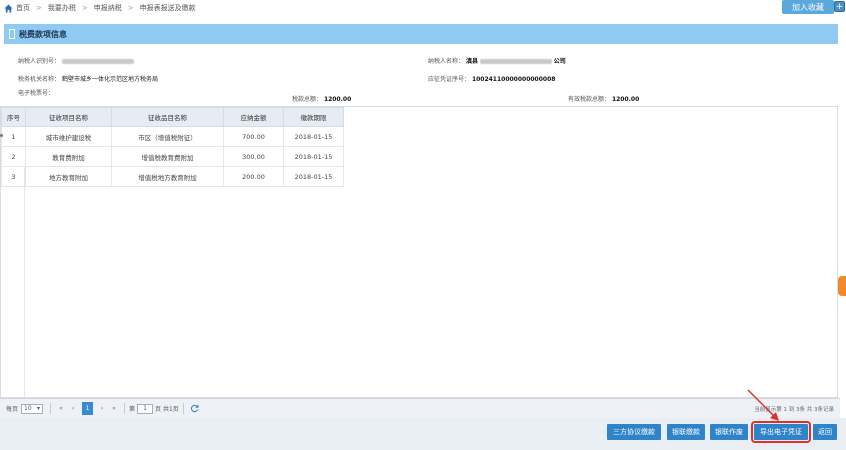 This screenshot has height=450, width=846. What do you see at coordinates (839, 6) in the screenshot?
I see `plus-icon: +` at bounding box center [839, 6].